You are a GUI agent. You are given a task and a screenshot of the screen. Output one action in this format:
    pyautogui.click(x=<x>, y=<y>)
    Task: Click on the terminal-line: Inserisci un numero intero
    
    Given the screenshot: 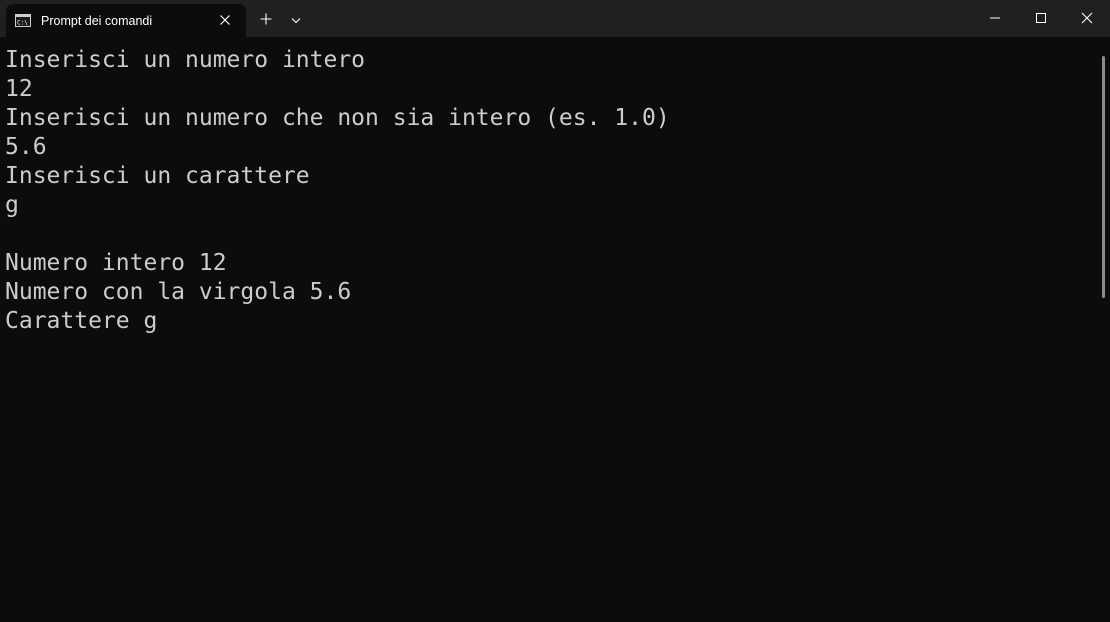 What is the action you would take?
    pyautogui.click(x=185, y=60)
    